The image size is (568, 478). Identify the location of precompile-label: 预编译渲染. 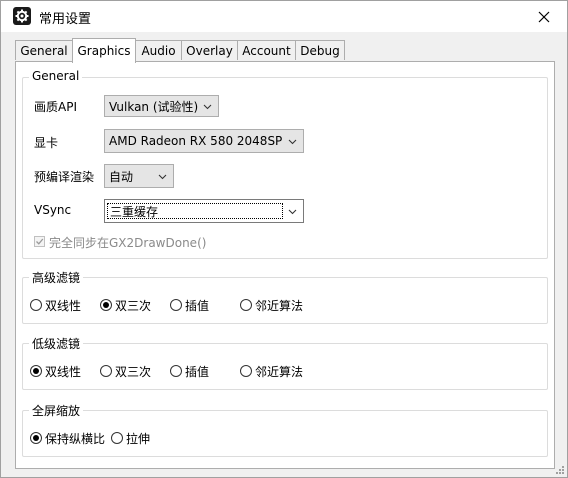
(64, 177).